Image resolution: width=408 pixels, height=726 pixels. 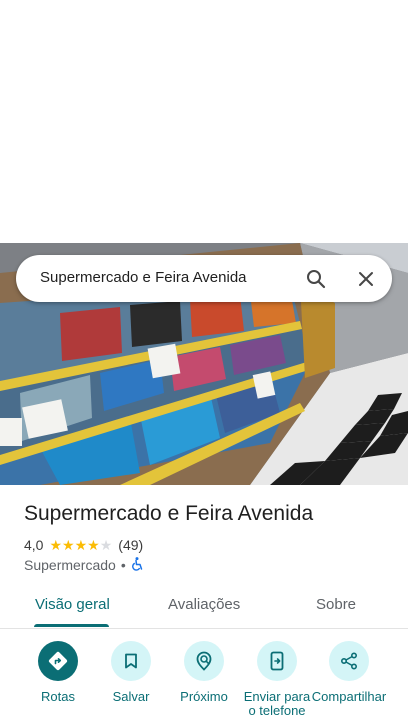 I want to click on search-query: Supermercado e Feira Avenida, so click(x=143, y=277).